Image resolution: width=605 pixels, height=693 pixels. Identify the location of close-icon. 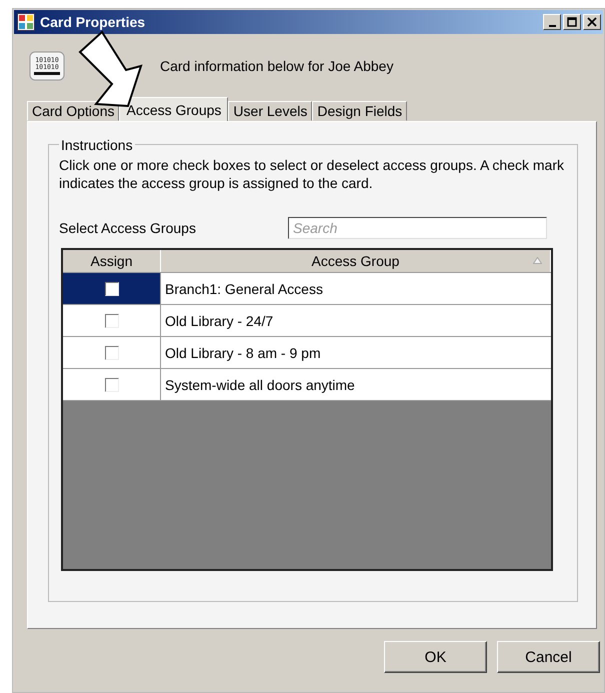
(592, 22).